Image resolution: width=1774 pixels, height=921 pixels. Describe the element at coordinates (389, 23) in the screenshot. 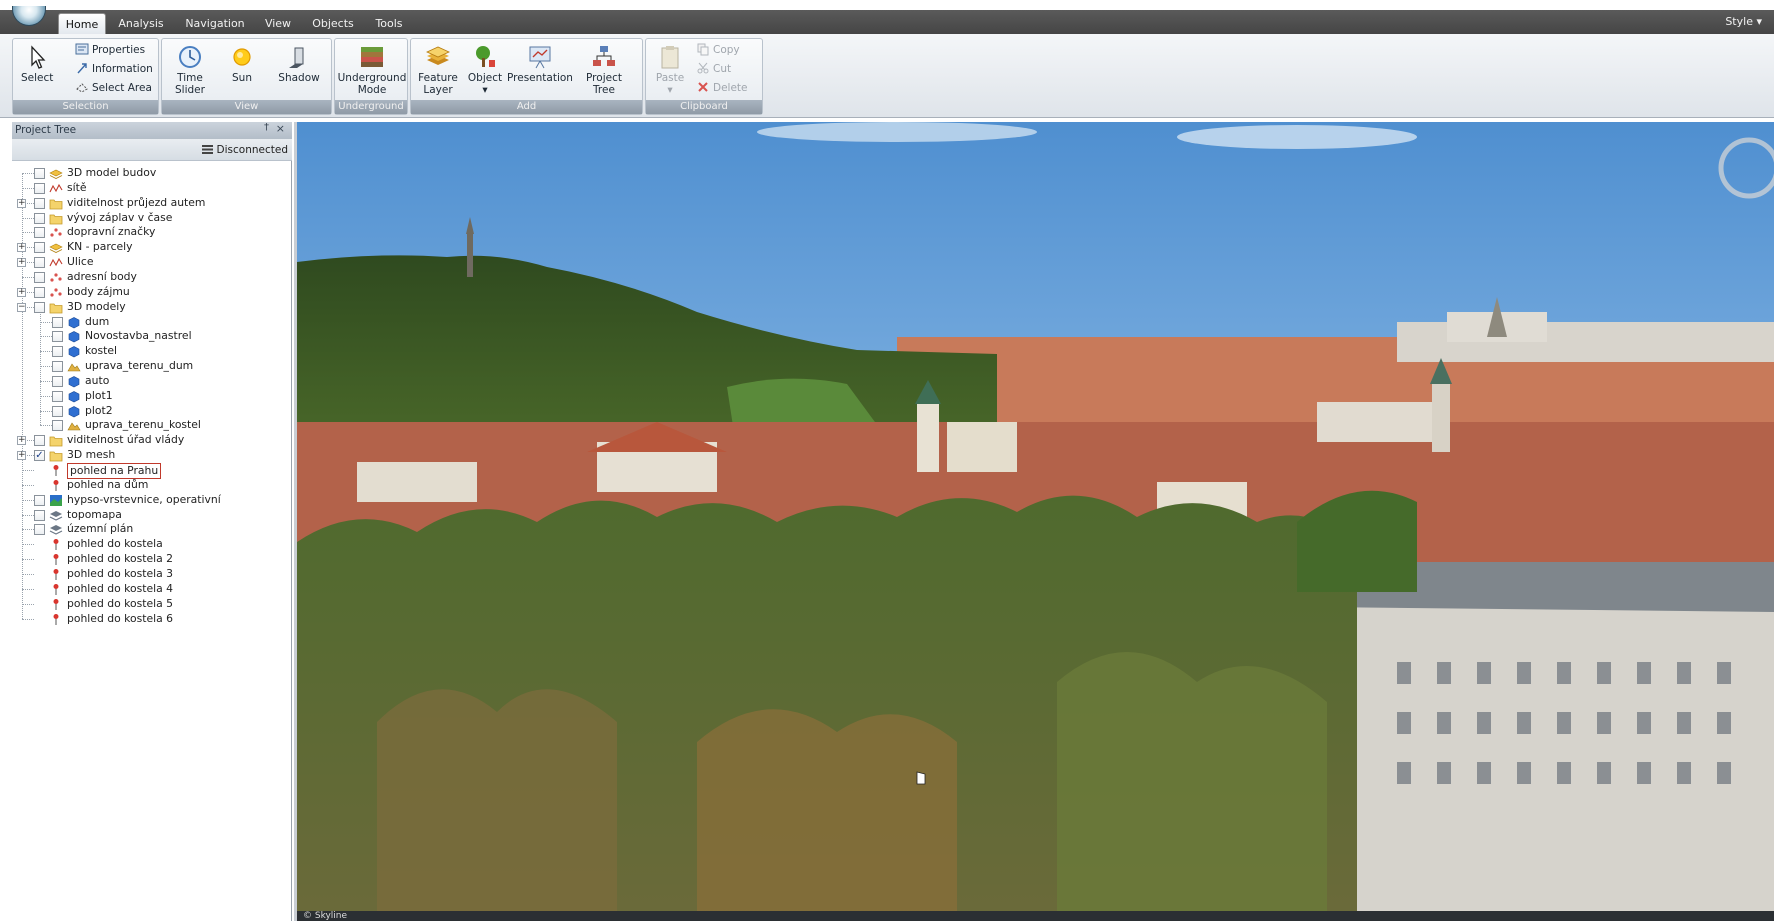

I see `tab-tools: Tools` at that location.